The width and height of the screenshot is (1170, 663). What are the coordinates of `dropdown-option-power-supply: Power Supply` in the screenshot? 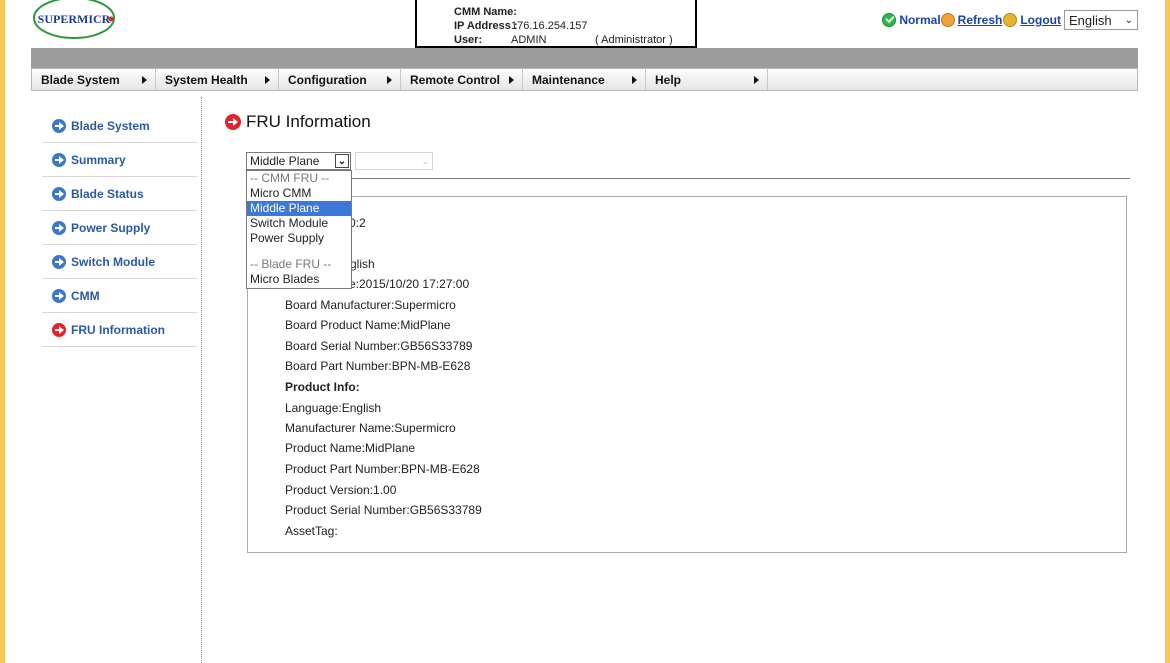 It's located at (299, 238).